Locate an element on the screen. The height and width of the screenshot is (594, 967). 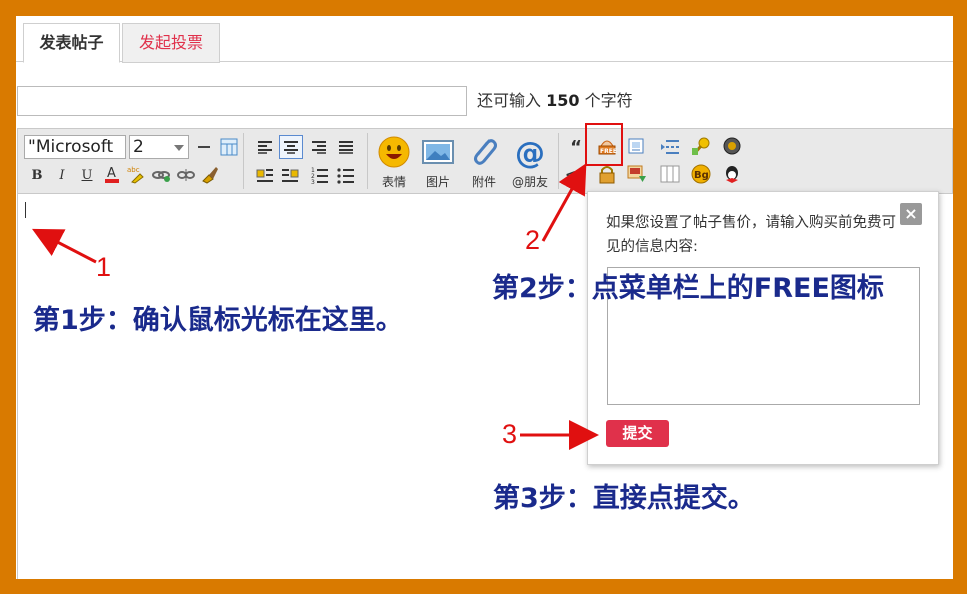
svg-text: A is located at coordinates (111, 173).